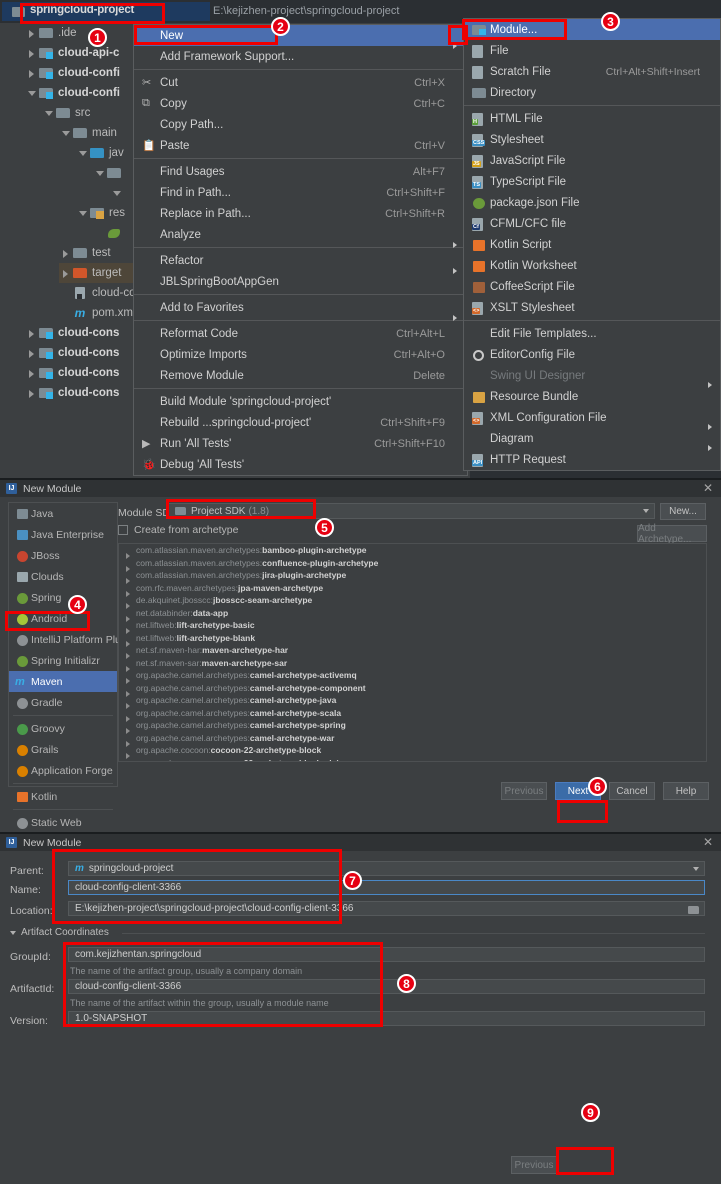  Describe the element at coordinates (63, 770) in the screenshot. I see `module-type-item: Application Forge` at that location.